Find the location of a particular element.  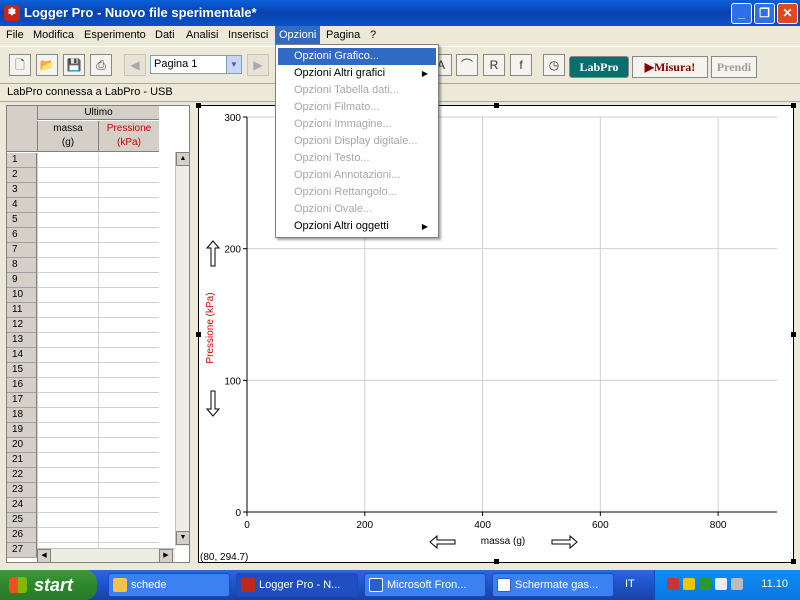

row-number: 17 is located at coordinates (22, 400).